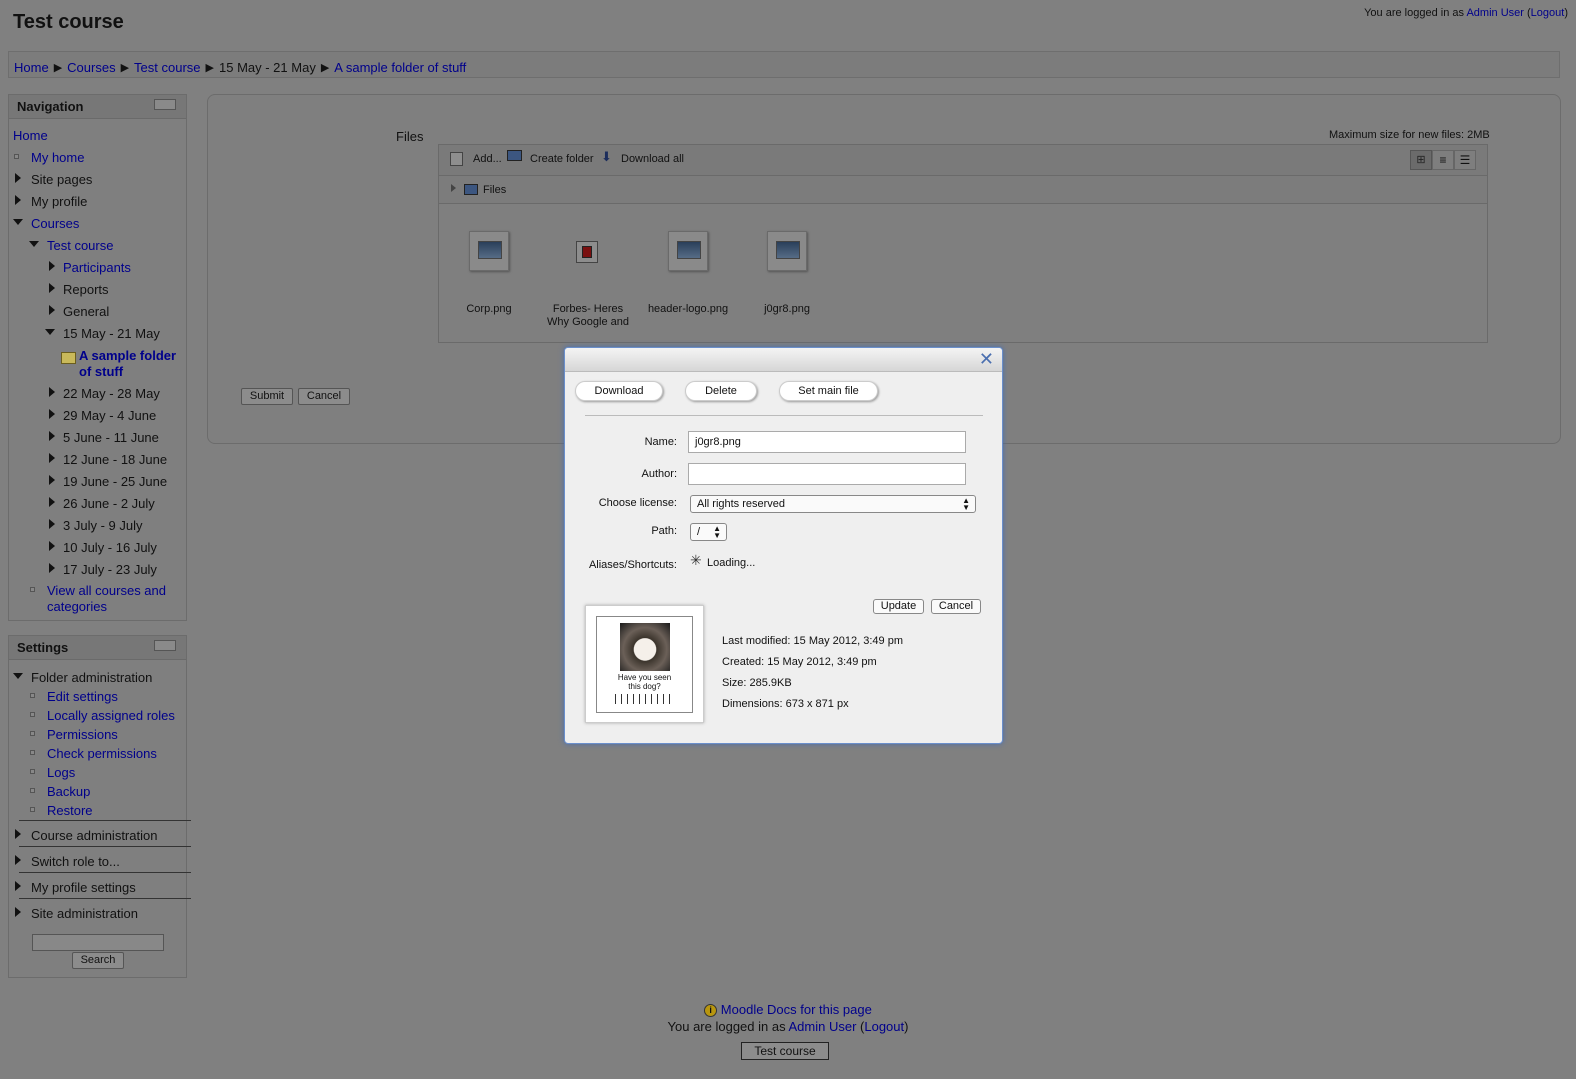 This screenshot has height=1079, width=1576. What do you see at coordinates (94, 835) in the screenshot?
I see `settings-course-admin: Course administration` at bounding box center [94, 835].